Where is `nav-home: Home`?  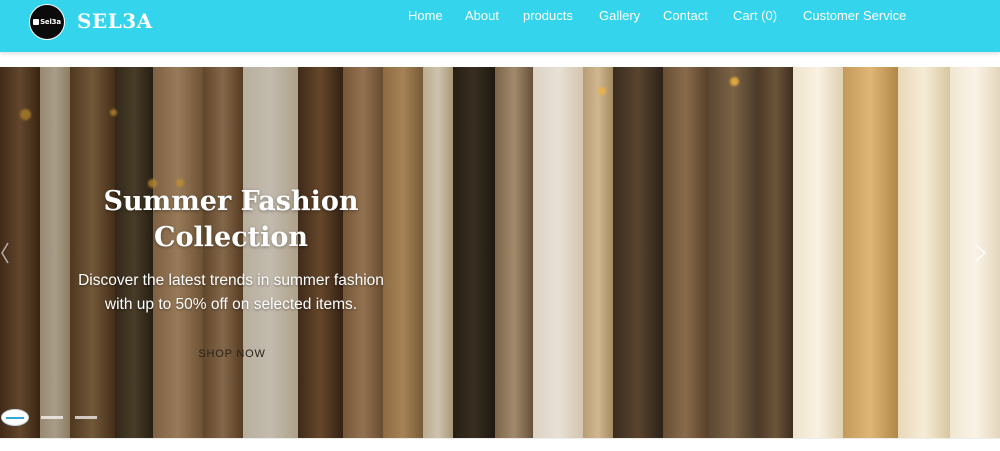 nav-home: Home is located at coordinates (425, 15).